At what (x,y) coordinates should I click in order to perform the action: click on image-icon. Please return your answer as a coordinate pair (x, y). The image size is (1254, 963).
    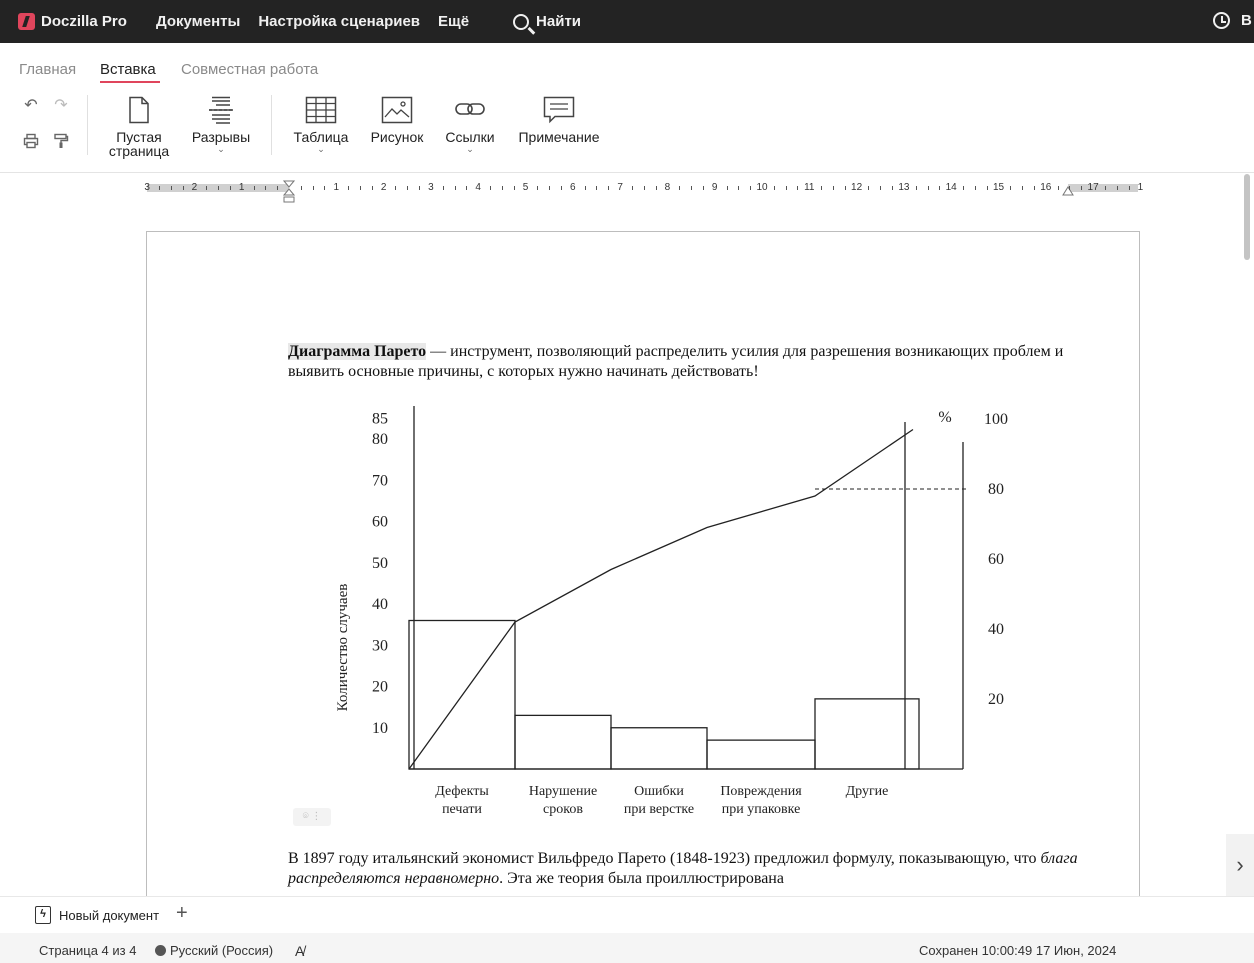
    Looking at the image, I should click on (397, 110).